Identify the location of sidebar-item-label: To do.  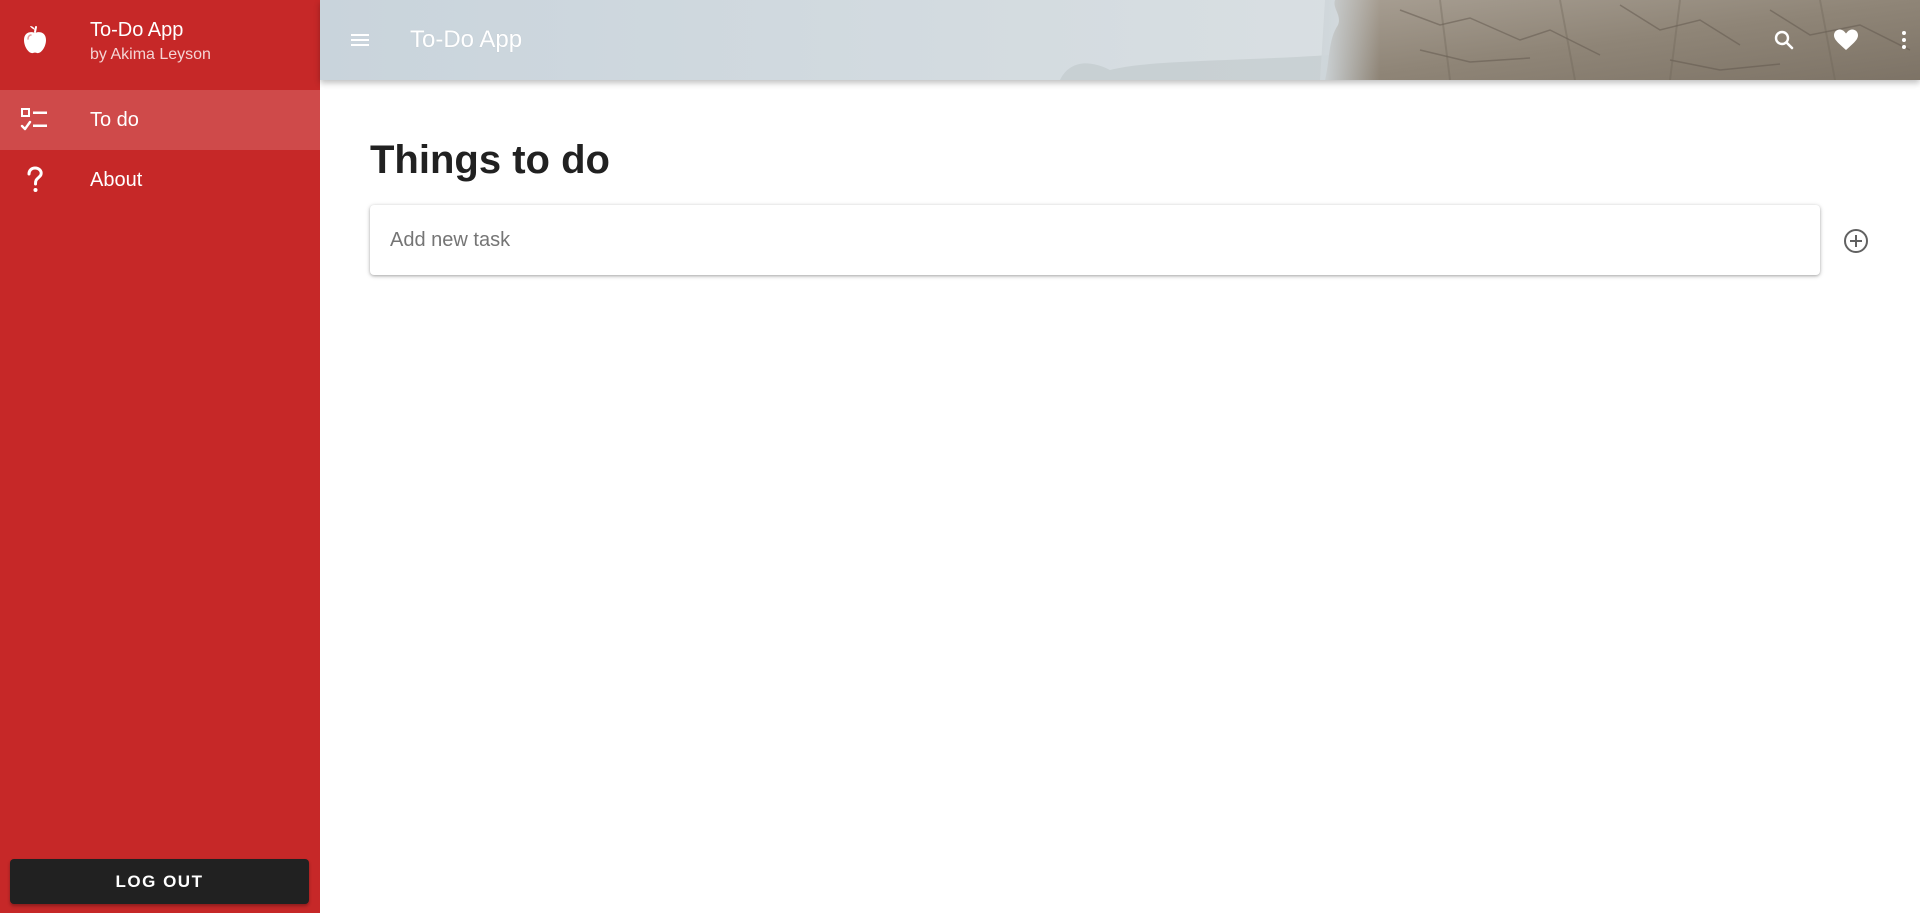
(114, 120).